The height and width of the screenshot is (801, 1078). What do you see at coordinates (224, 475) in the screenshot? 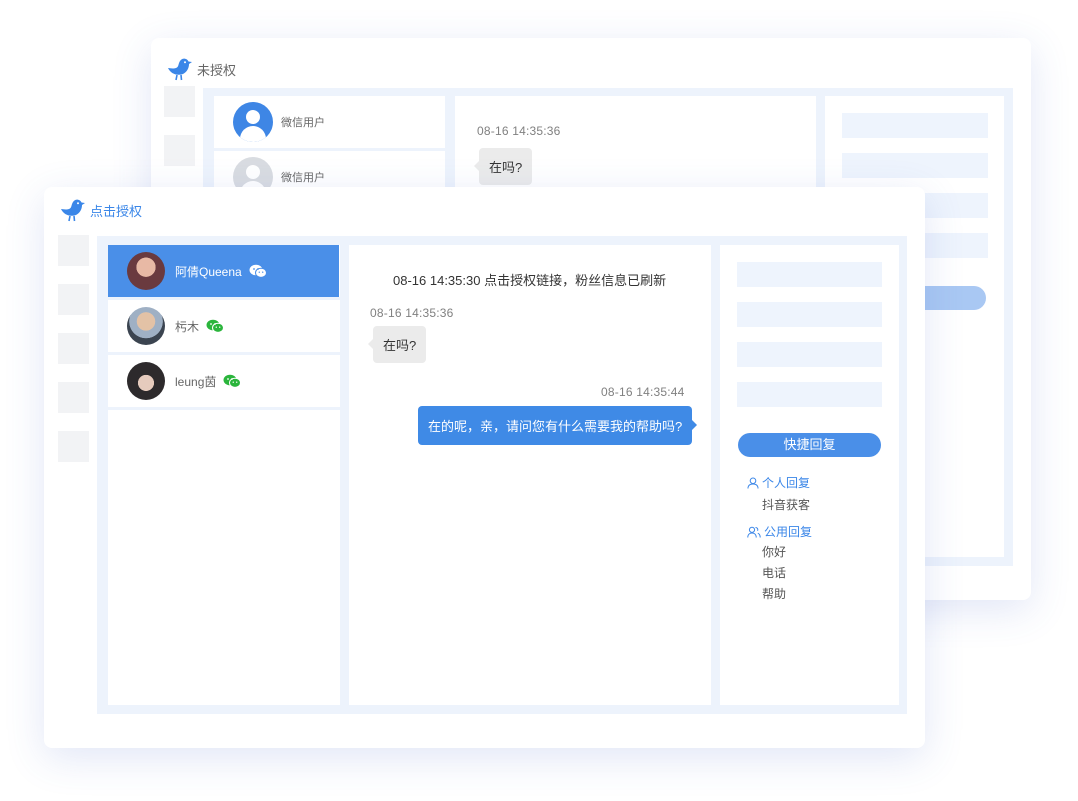
I see `contact-list: 阿倩Queena 杇木 leung茵` at bounding box center [224, 475].